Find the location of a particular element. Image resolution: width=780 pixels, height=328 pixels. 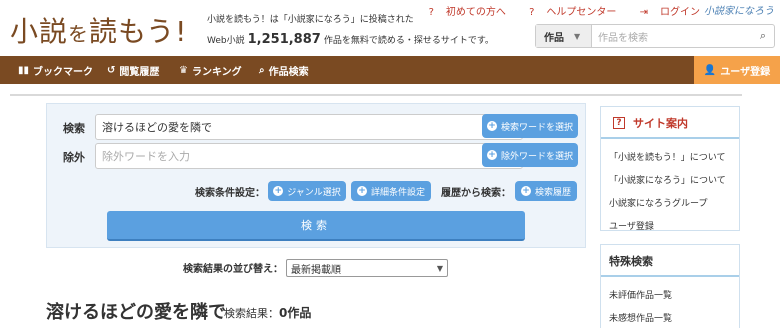

nav-ranking-label: ランキング is located at coordinates (216, 72).